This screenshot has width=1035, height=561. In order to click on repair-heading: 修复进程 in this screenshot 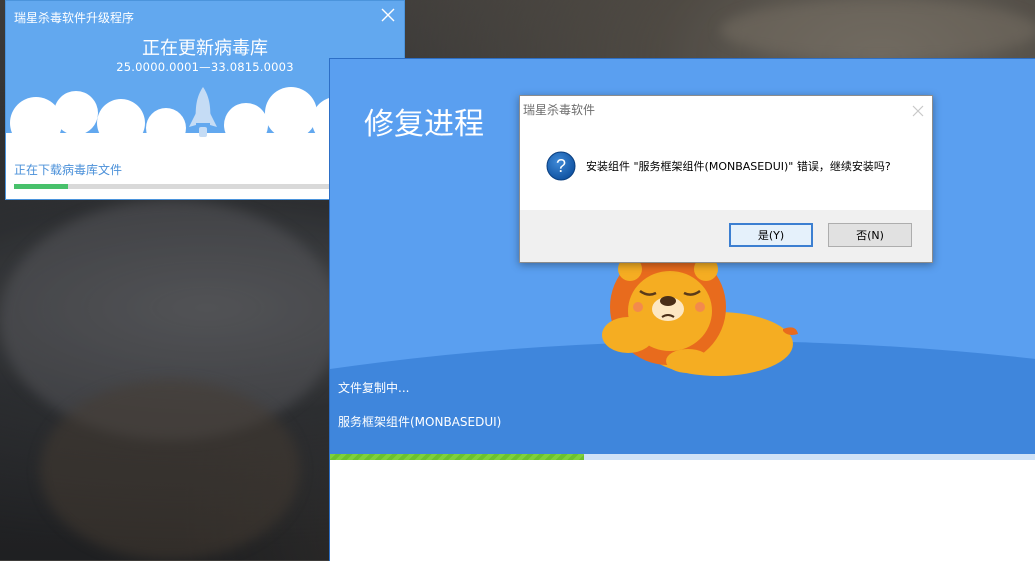, I will do `click(424, 124)`.